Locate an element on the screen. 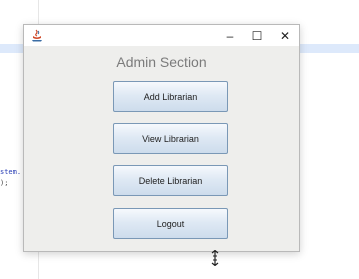 The width and height of the screenshot is (359, 279). resize-cursor-icon is located at coordinates (215, 258).